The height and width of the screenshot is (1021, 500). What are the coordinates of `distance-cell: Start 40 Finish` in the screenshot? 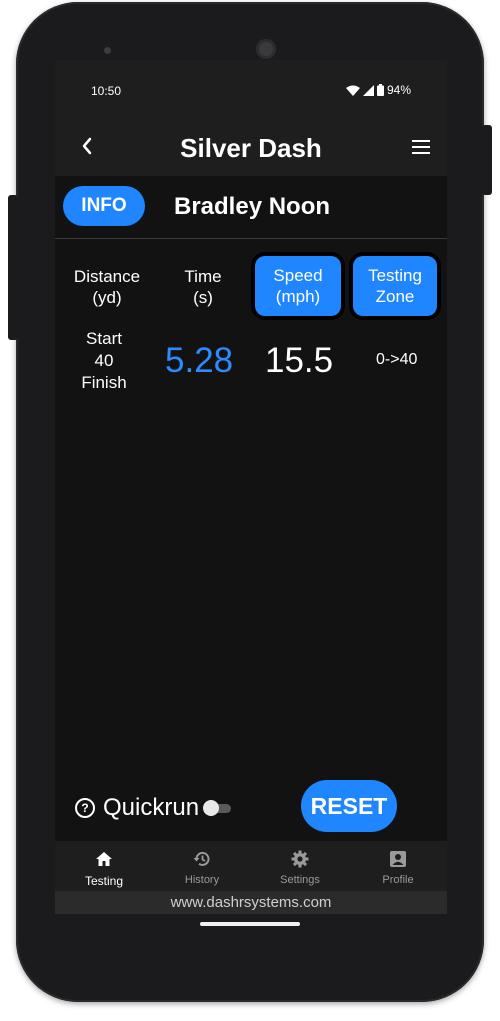 It's located at (104, 361).